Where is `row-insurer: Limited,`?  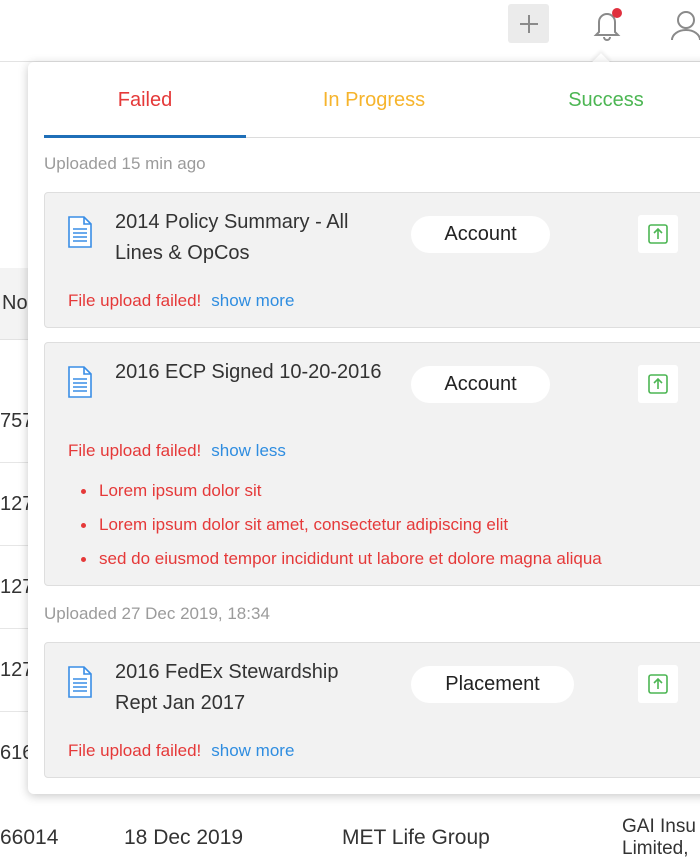 row-insurer: Limited, is located at coordinates (655, 848).